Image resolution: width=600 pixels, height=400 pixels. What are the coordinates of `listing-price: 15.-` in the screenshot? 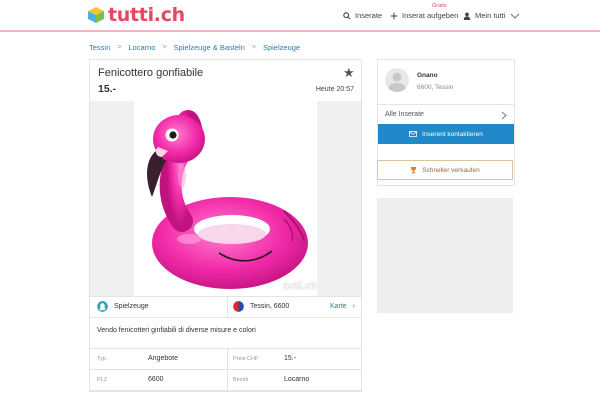 It's located at (107, 89).